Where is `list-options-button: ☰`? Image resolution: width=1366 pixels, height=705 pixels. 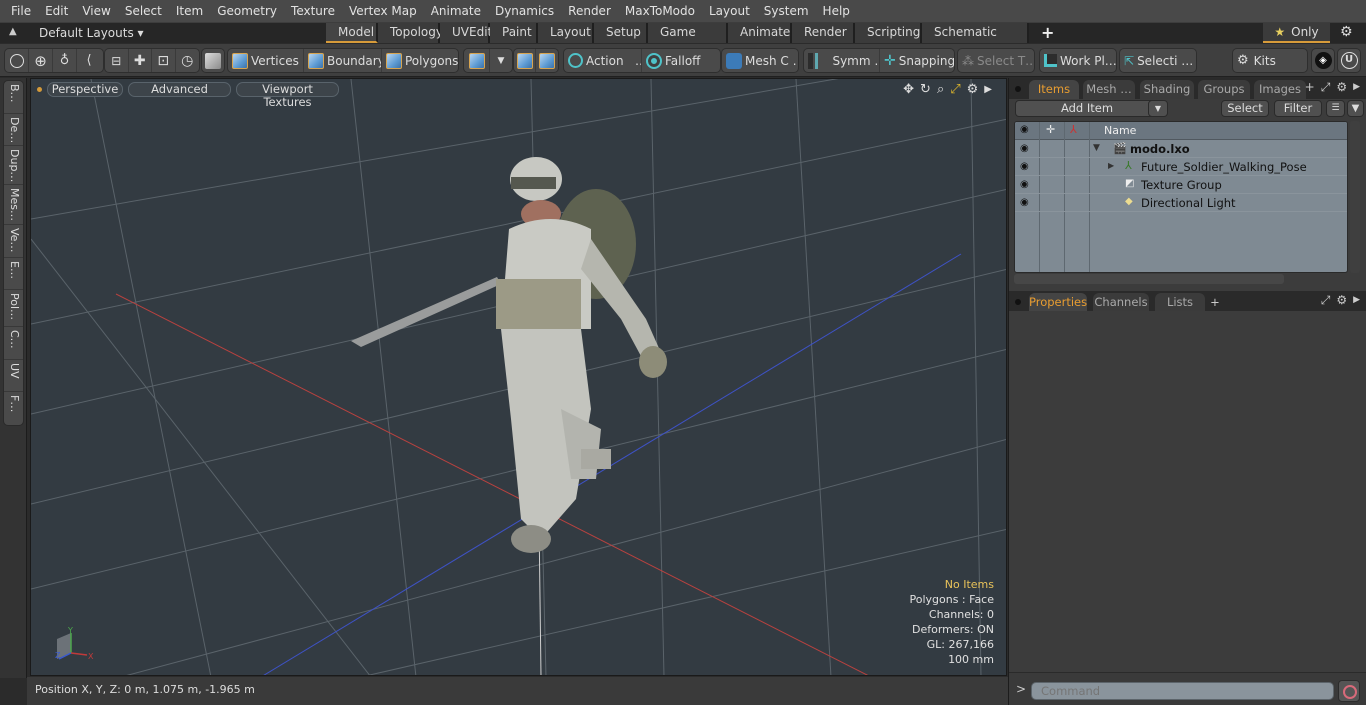
list-options-button: ☰ is located at coordinates (1335, 108).